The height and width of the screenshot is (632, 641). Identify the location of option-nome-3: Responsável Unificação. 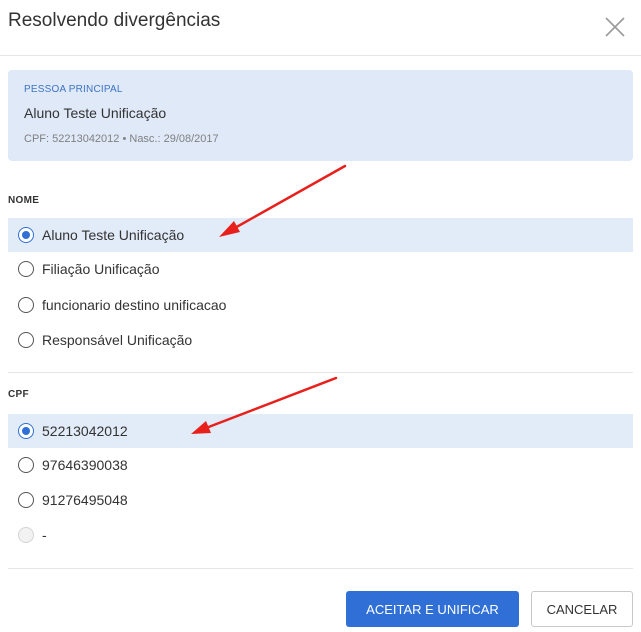
(320, 340).